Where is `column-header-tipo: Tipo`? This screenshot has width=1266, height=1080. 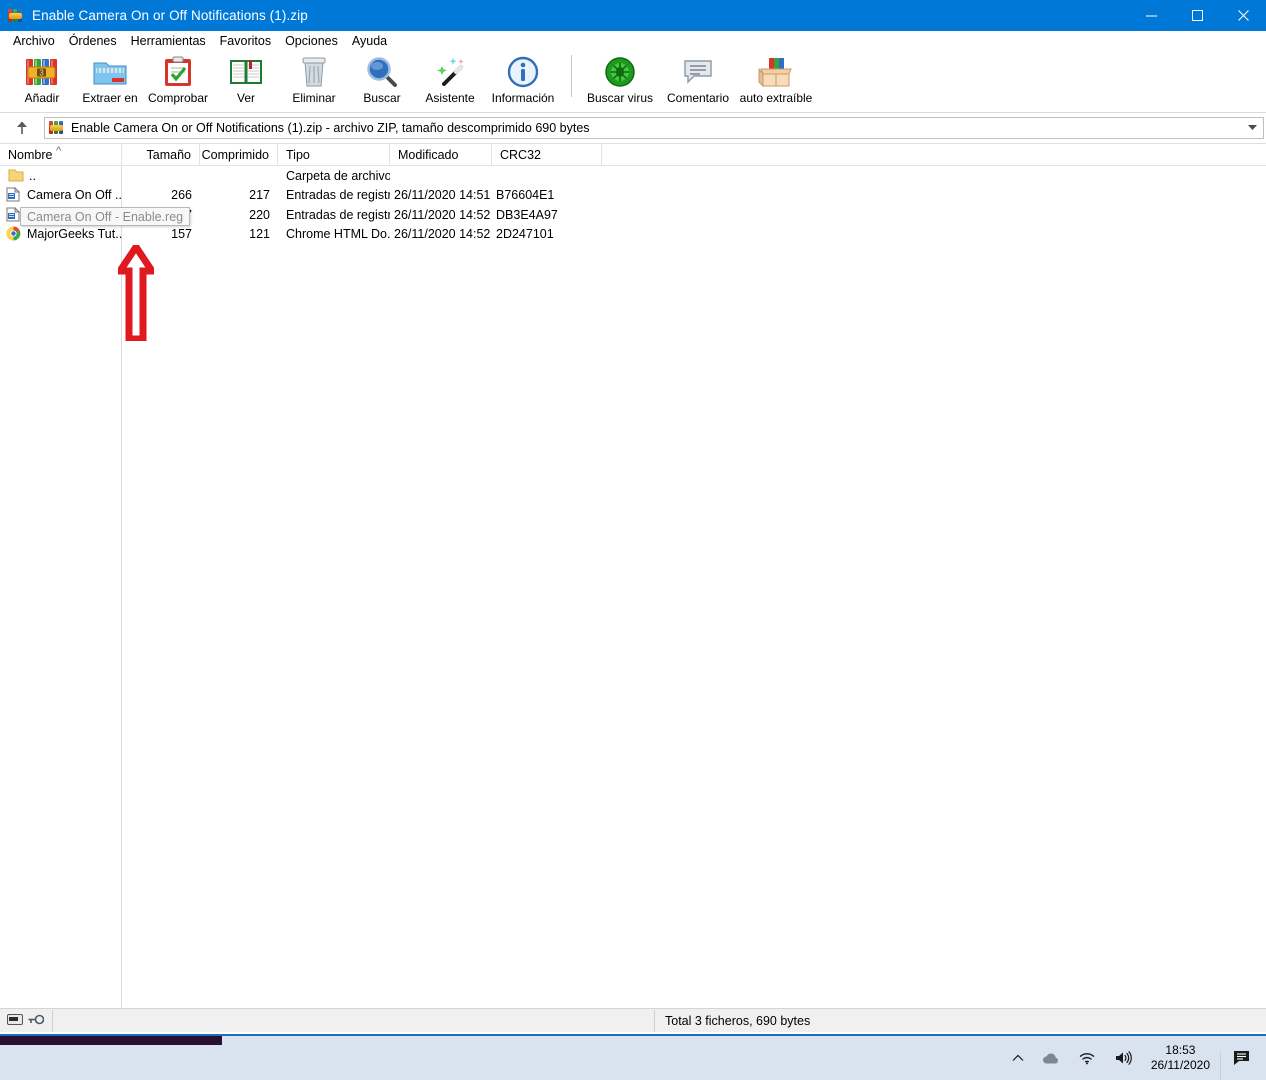
column-header-tipo: Tipo is located at coordinates (334, 154).